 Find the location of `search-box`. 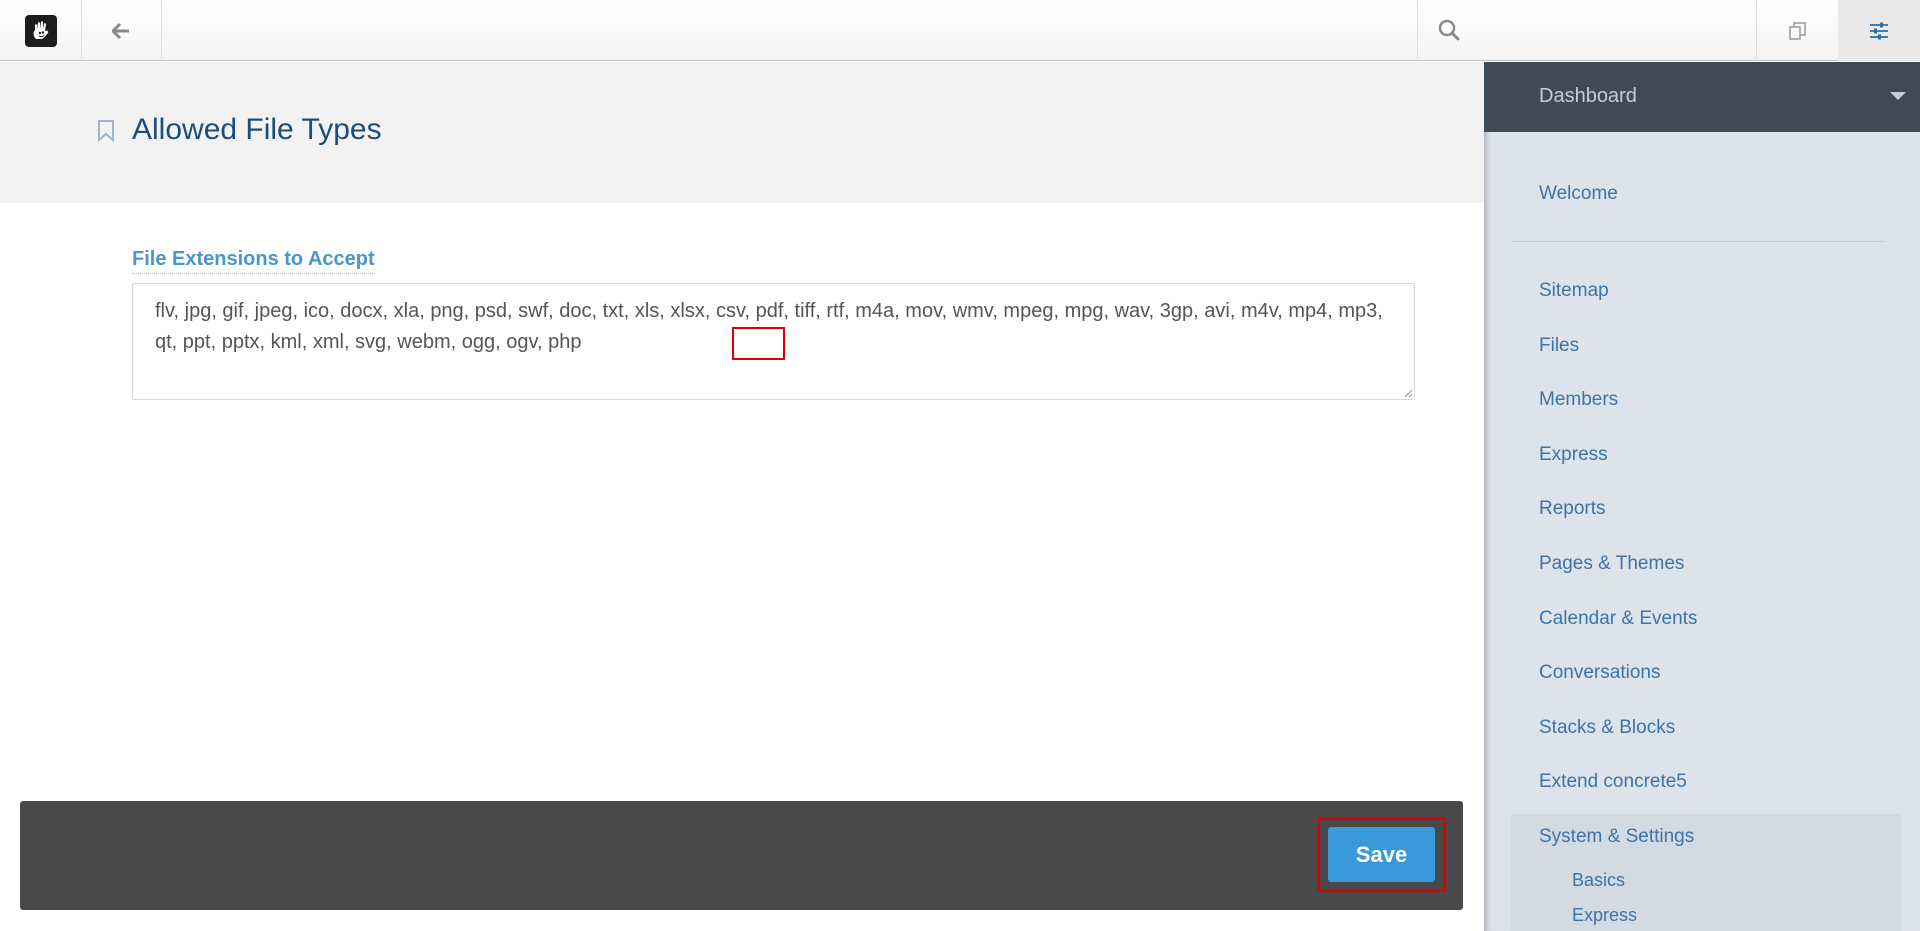

search-box is located at coordinates (1587, 30).